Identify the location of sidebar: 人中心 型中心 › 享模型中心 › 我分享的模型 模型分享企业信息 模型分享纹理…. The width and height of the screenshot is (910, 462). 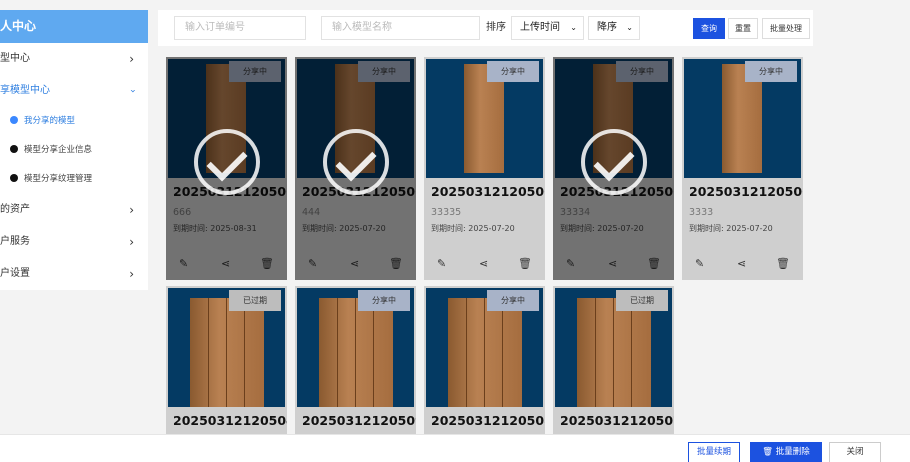
(74, 150).